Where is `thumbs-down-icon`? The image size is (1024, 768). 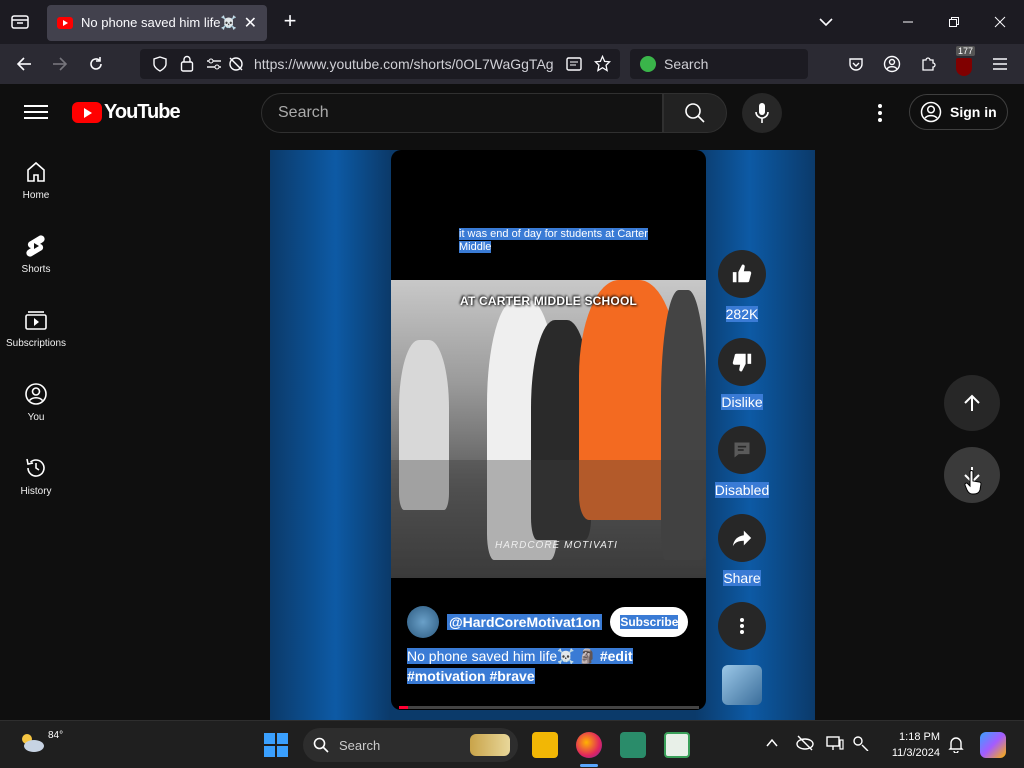
thumbs-down-icon is located at coordinates (742, 362).